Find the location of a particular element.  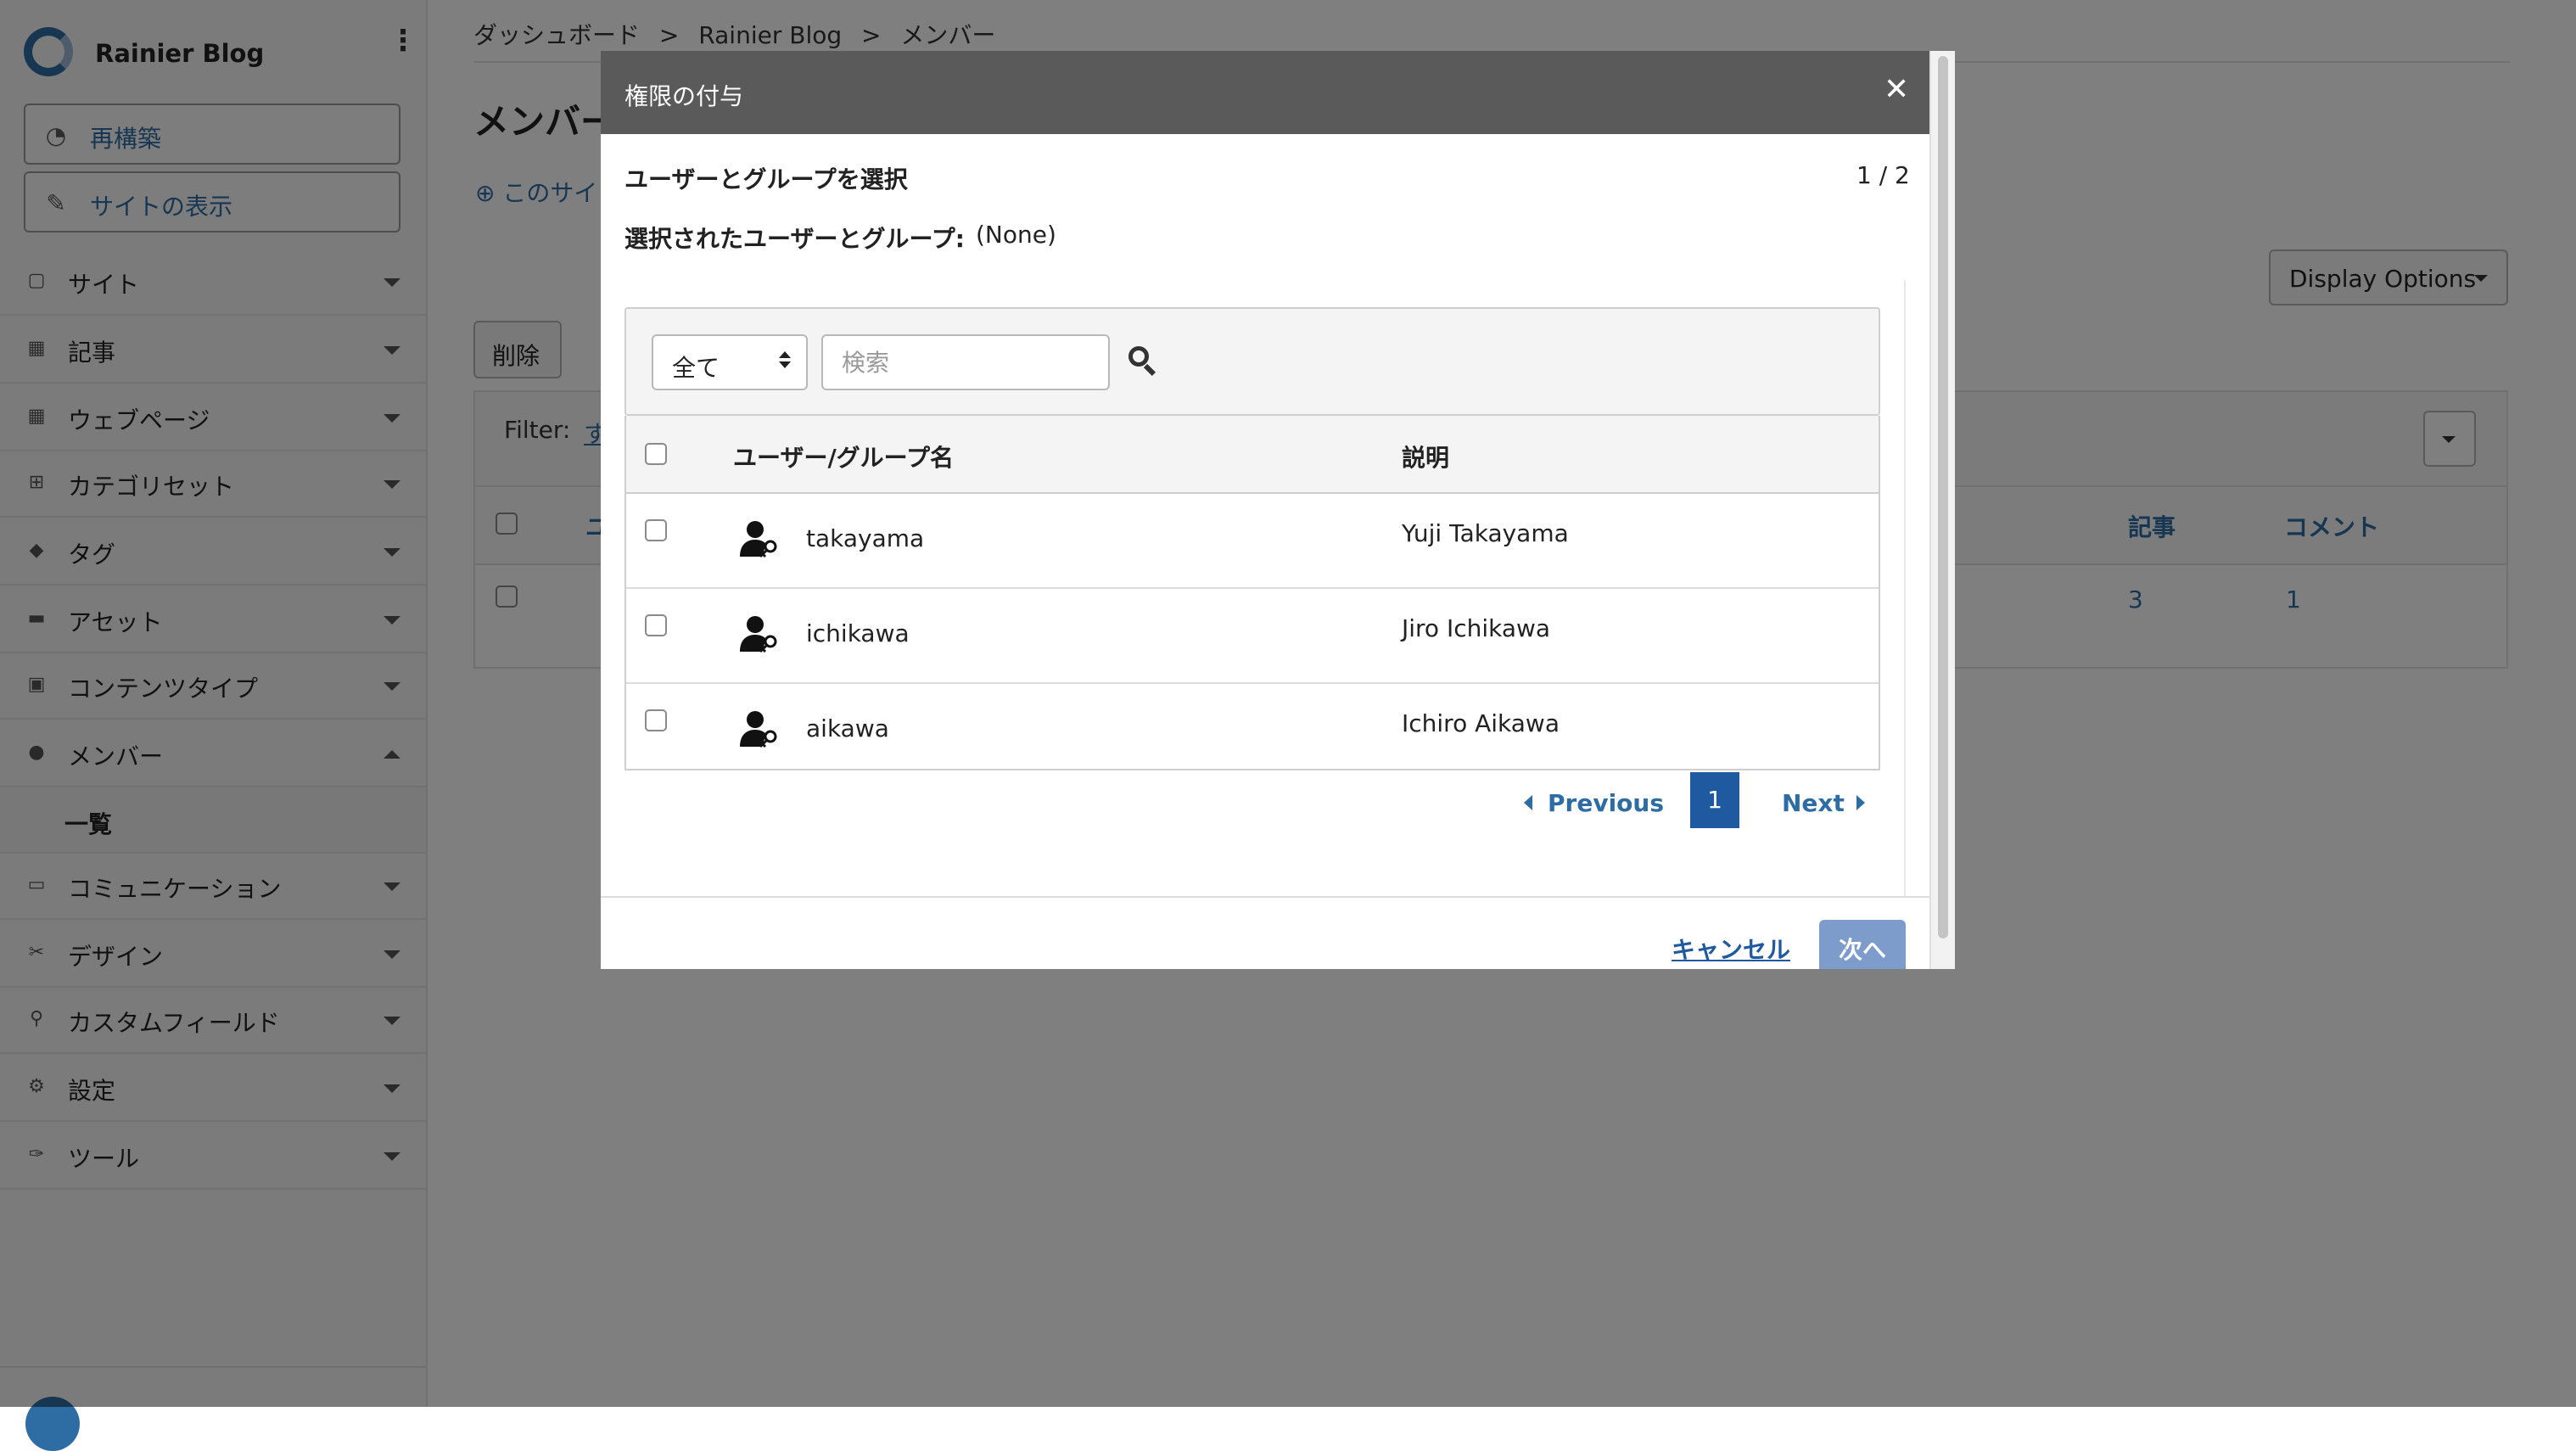

select-arrows-icon is located at coordinates (785, 360).